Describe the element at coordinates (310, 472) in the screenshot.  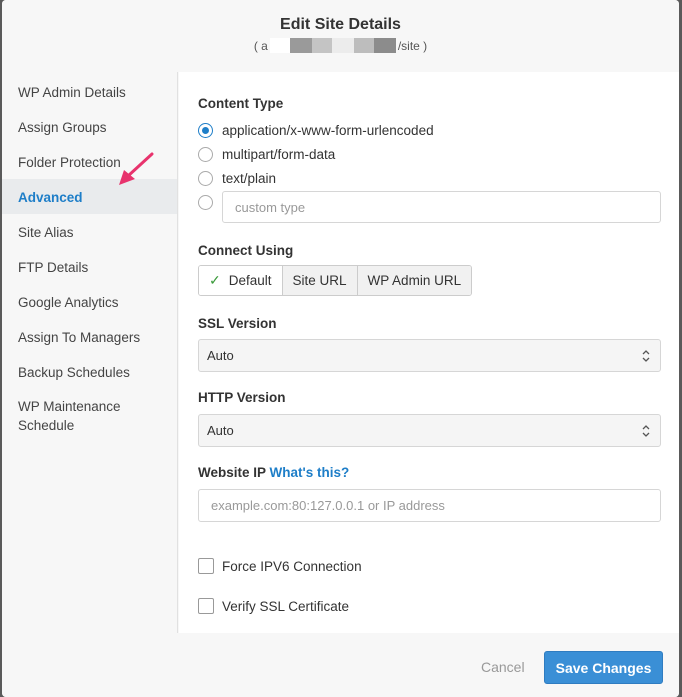
I see `whats-this-link: What's this?` at that location.